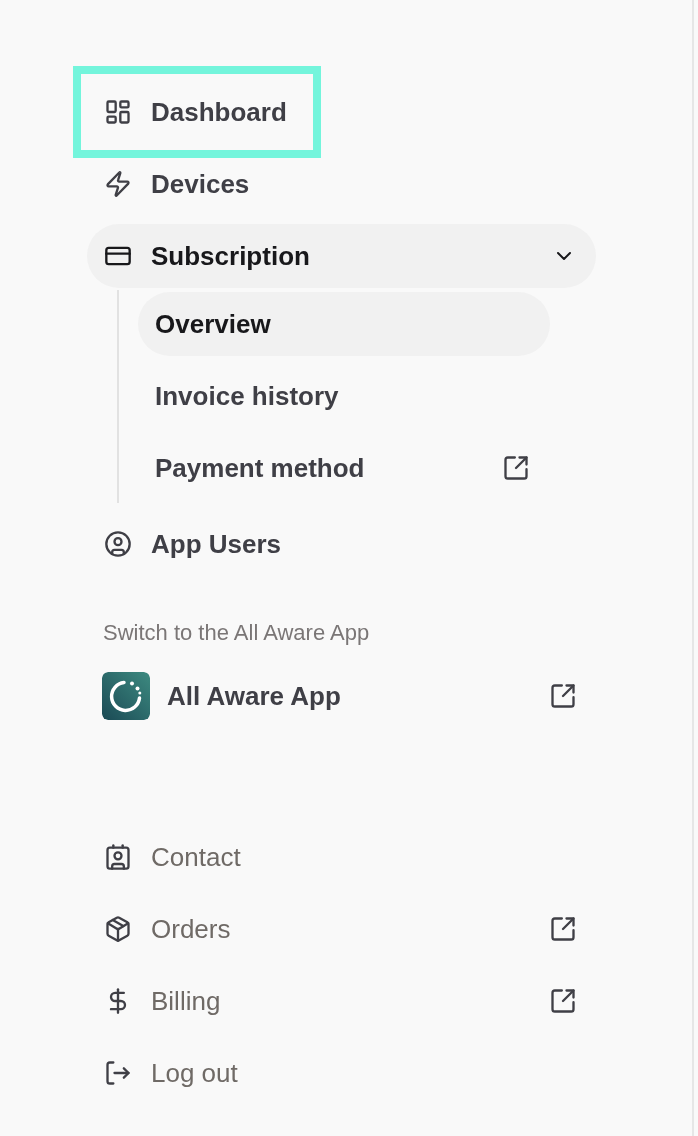 The image size is (698, 1136). Describe the element at coordinates (118, 929) in the screenshot. I see `box-icon` at that location.